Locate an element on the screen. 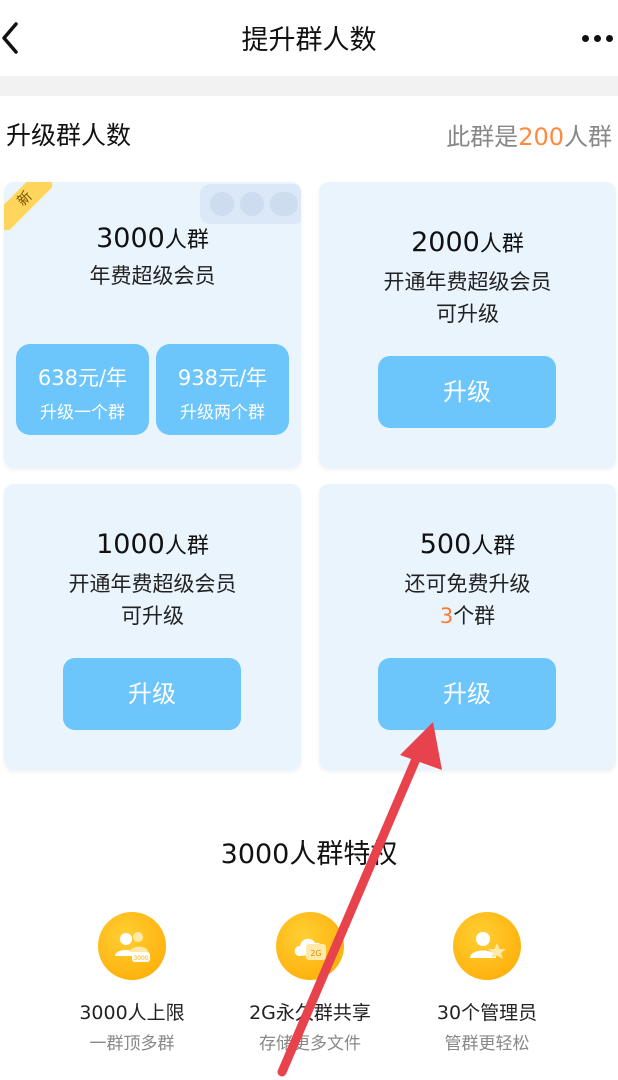 This screenshot has height=1080, width=618. card-capacity: 2000人群 is located at coordinates (467, 242).